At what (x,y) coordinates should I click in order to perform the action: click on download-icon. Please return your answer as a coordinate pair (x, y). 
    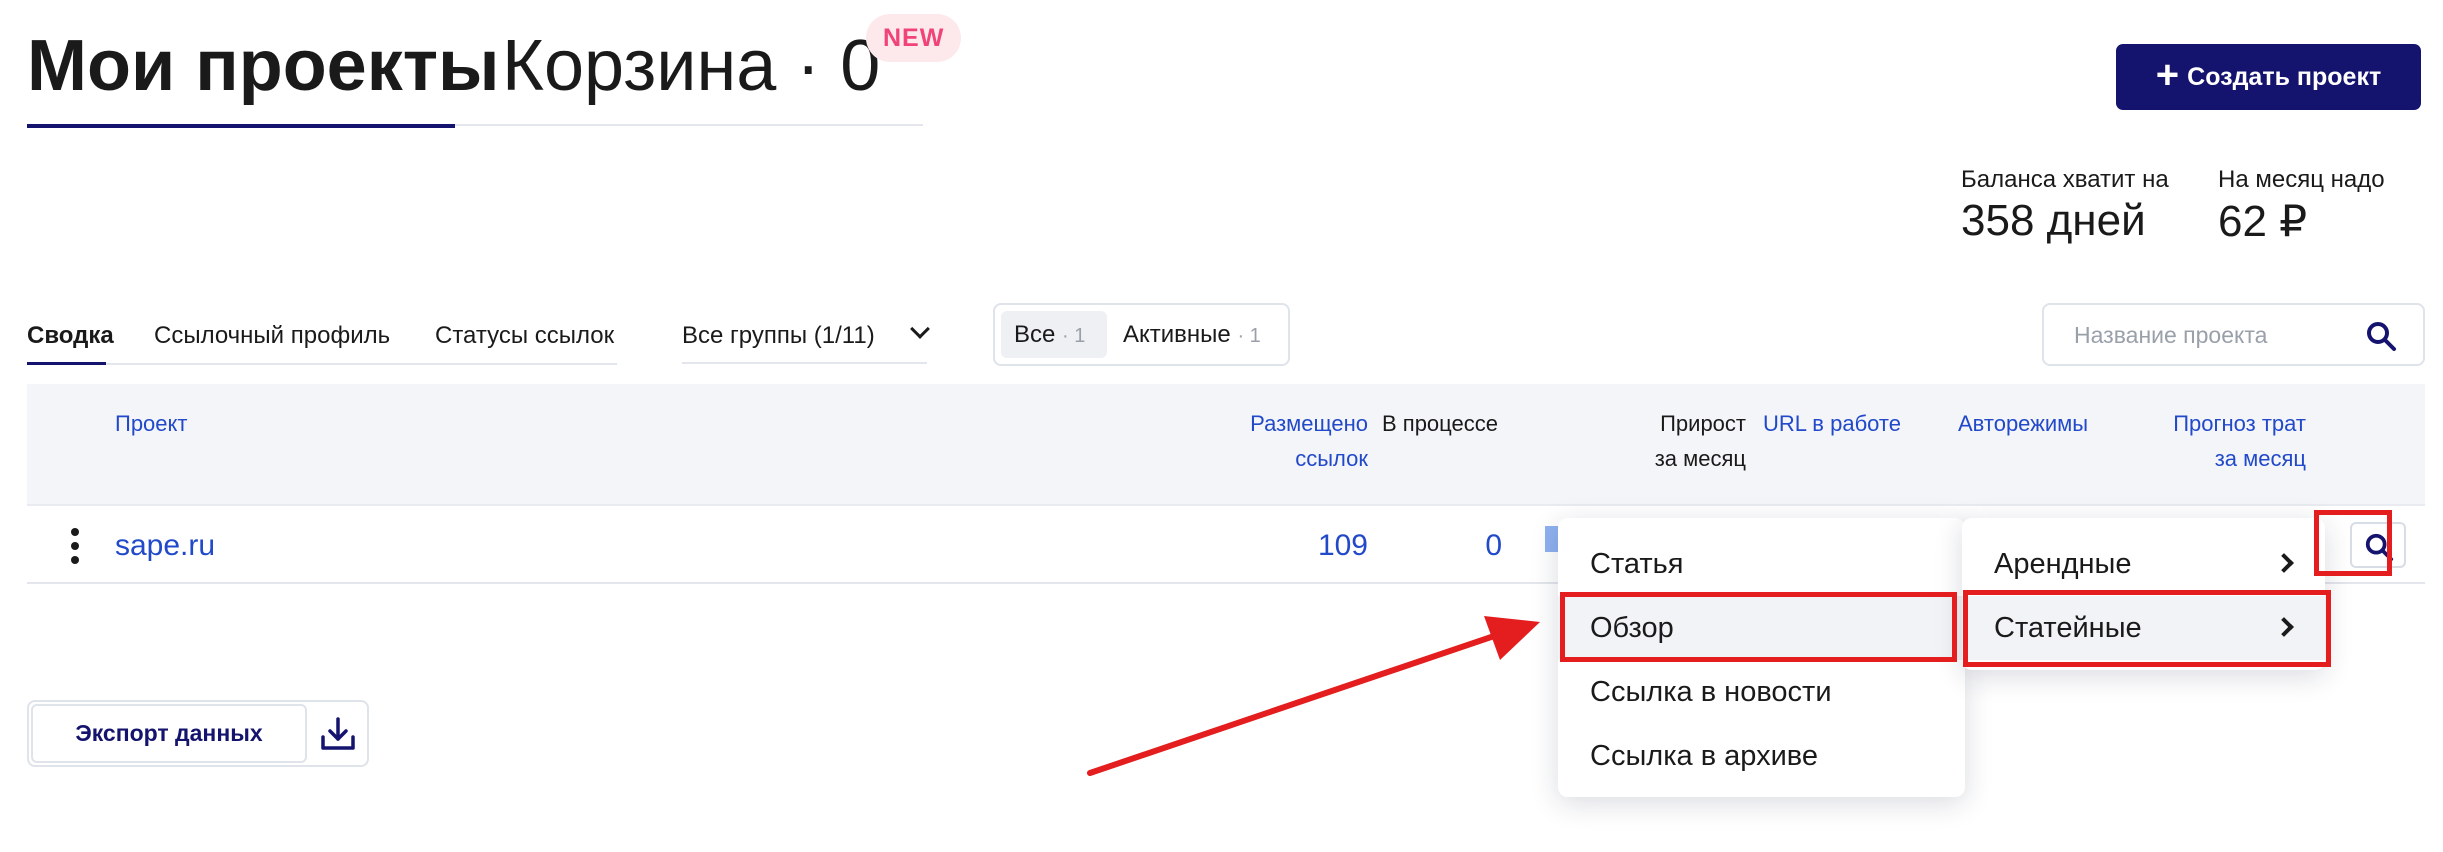
    Looking at the image, I should click on (338, 734).